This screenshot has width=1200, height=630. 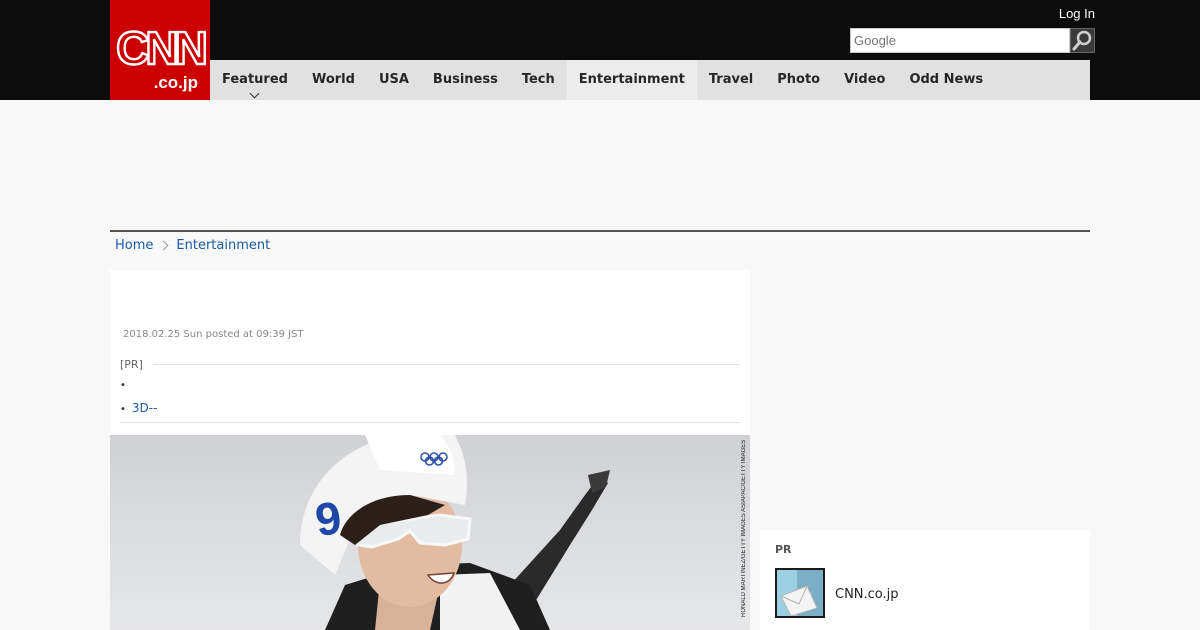 I want to click on pr-thumbnail, so click(x=800, y=593).